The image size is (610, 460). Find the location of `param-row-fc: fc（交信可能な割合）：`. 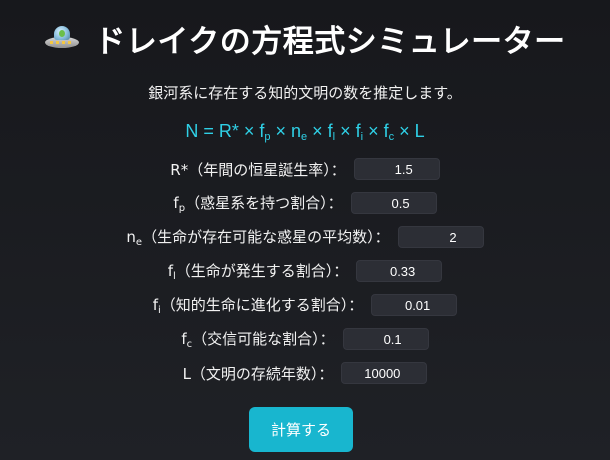

param-row-fc: fc（交信可能な割合）： is located at coordinates (305, 339).